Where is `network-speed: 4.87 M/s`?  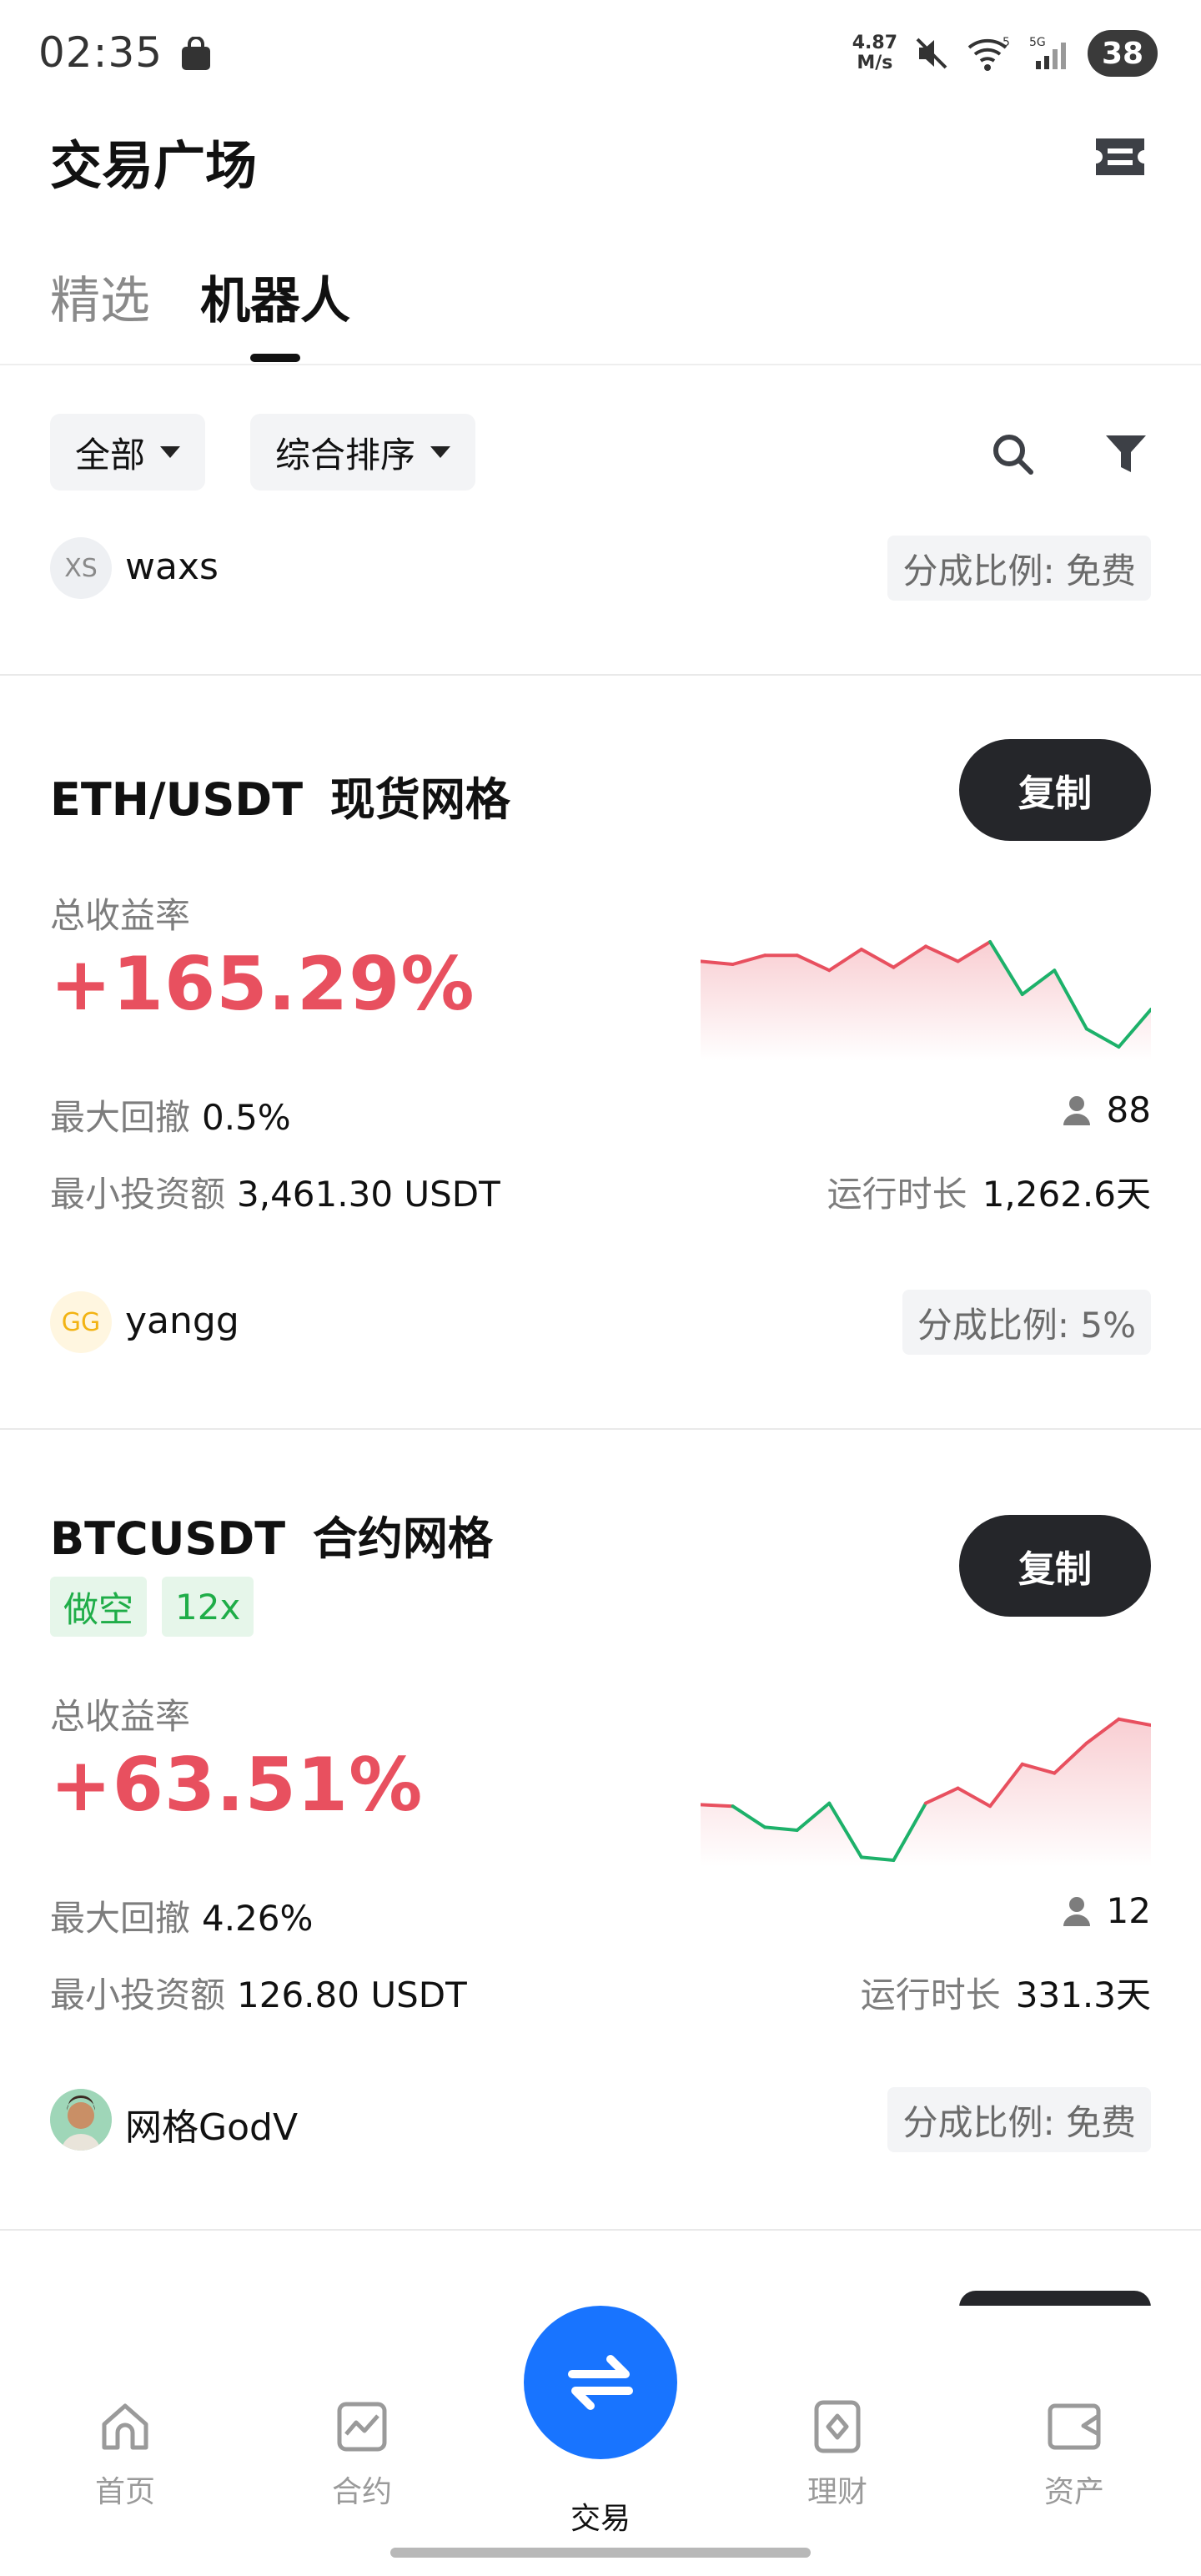
network-speed: 4.87 M/s is located at coordinates (874, 53).